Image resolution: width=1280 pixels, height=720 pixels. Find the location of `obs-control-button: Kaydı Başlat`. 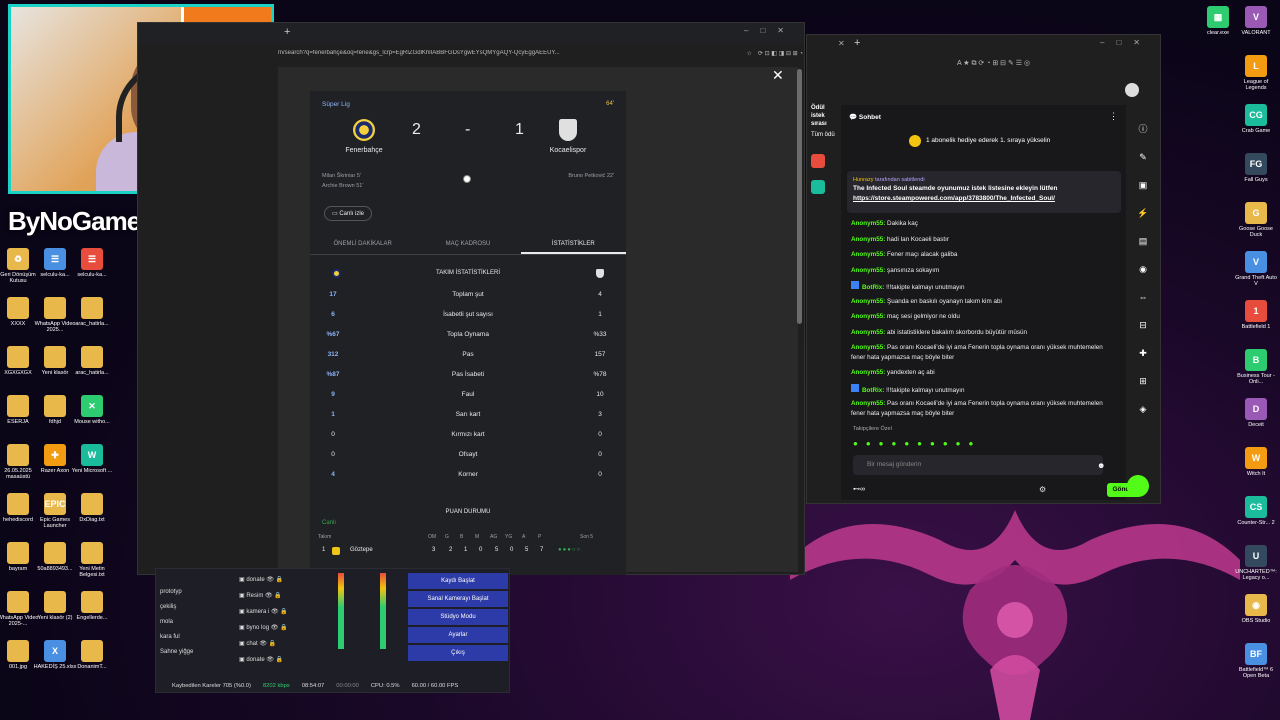

obs-control-button: Kaydı Başlat is located at coordinates (458, 581).